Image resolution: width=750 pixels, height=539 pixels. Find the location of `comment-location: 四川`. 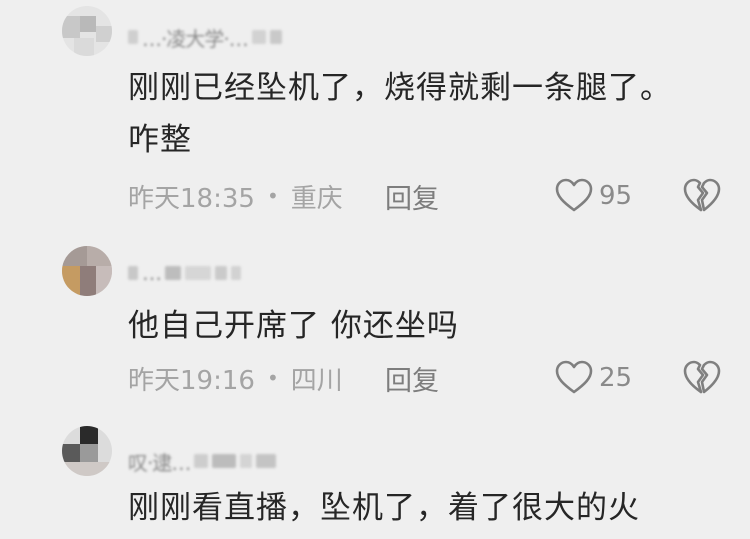

comment-location: 四川 is located at coordinates (316, 380).